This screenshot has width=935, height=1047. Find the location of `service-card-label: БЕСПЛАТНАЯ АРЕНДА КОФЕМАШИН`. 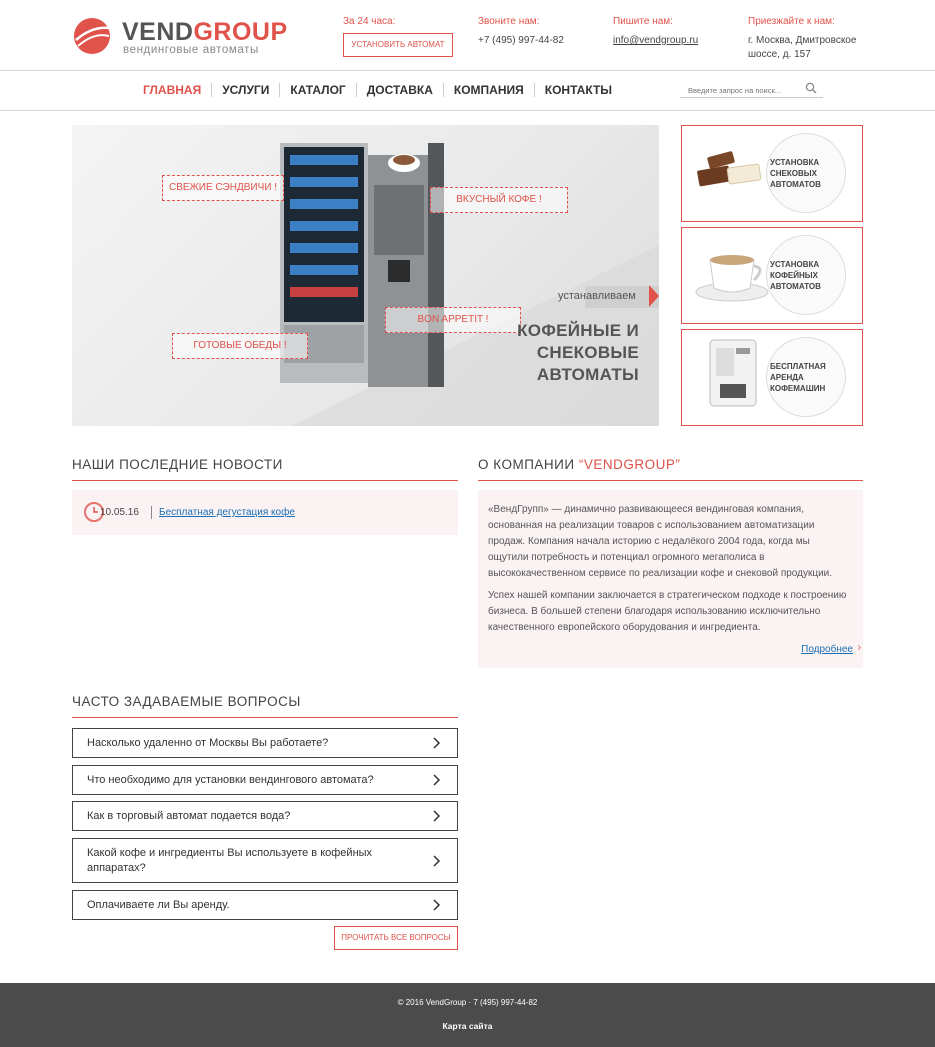

service-card-label: БЕСПЛАТНАЯ АРЕНДА КОФЕМАШИН is located at coordinates (798, 377).